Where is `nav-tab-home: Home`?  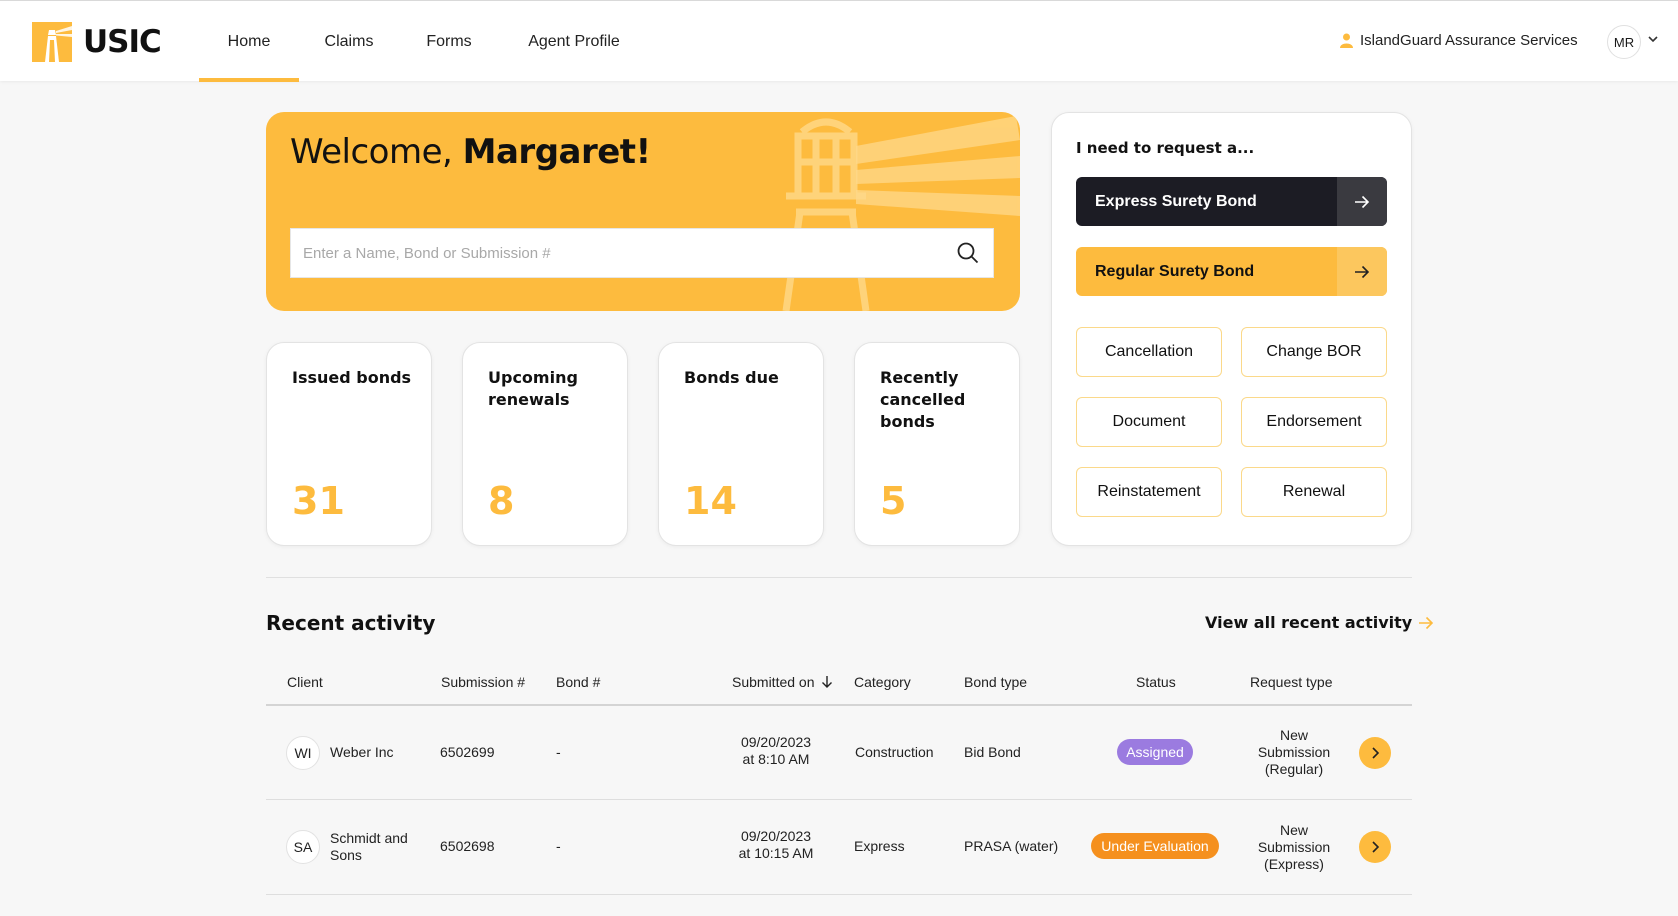 nav-tab-home: Home is located at coordinates (249, 41).